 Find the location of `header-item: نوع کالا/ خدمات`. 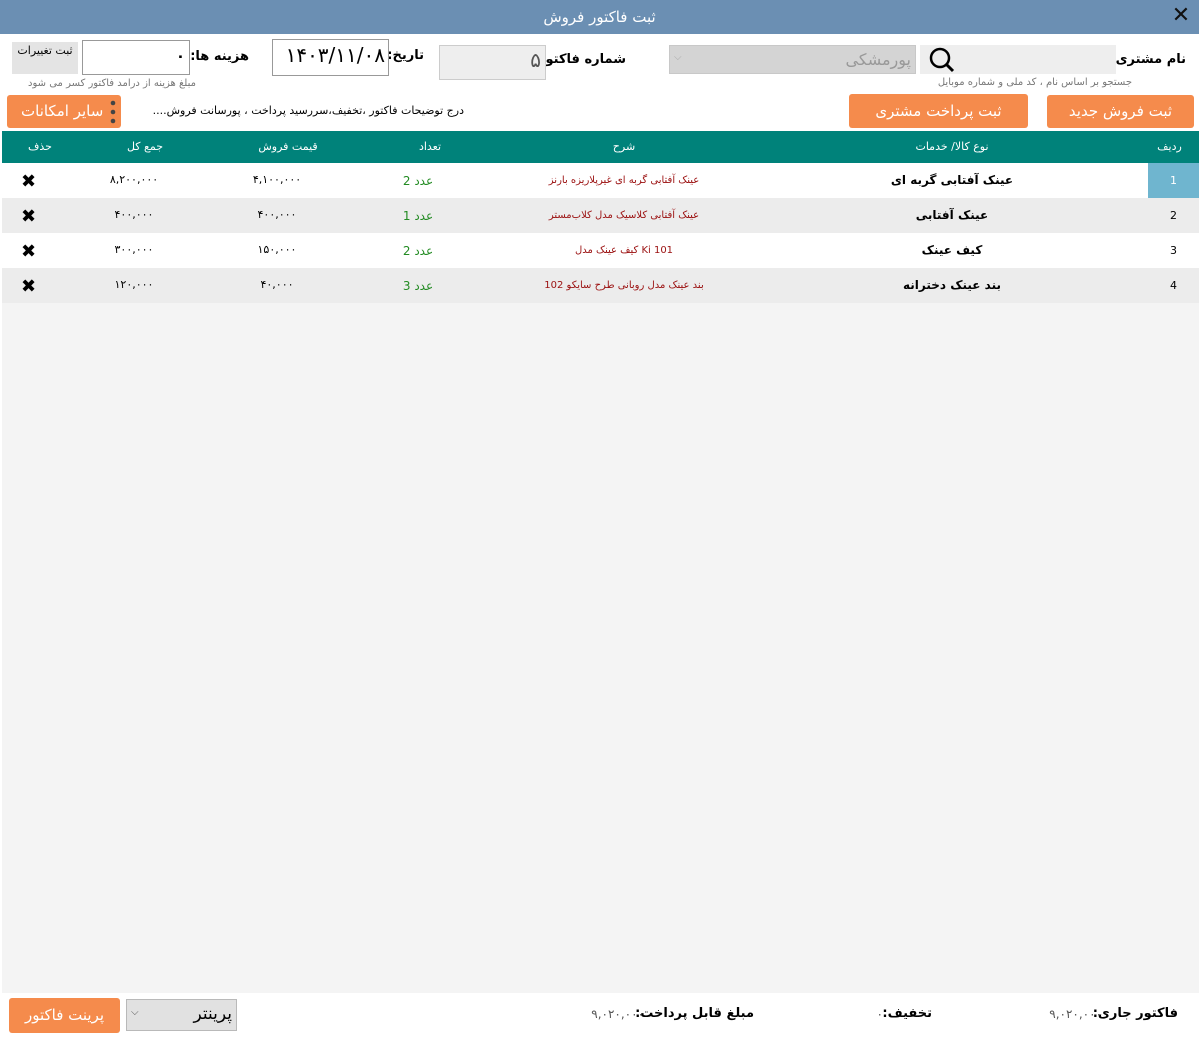

header-item: نوع کالا/ خدمات is located at coordinates (952, 146).